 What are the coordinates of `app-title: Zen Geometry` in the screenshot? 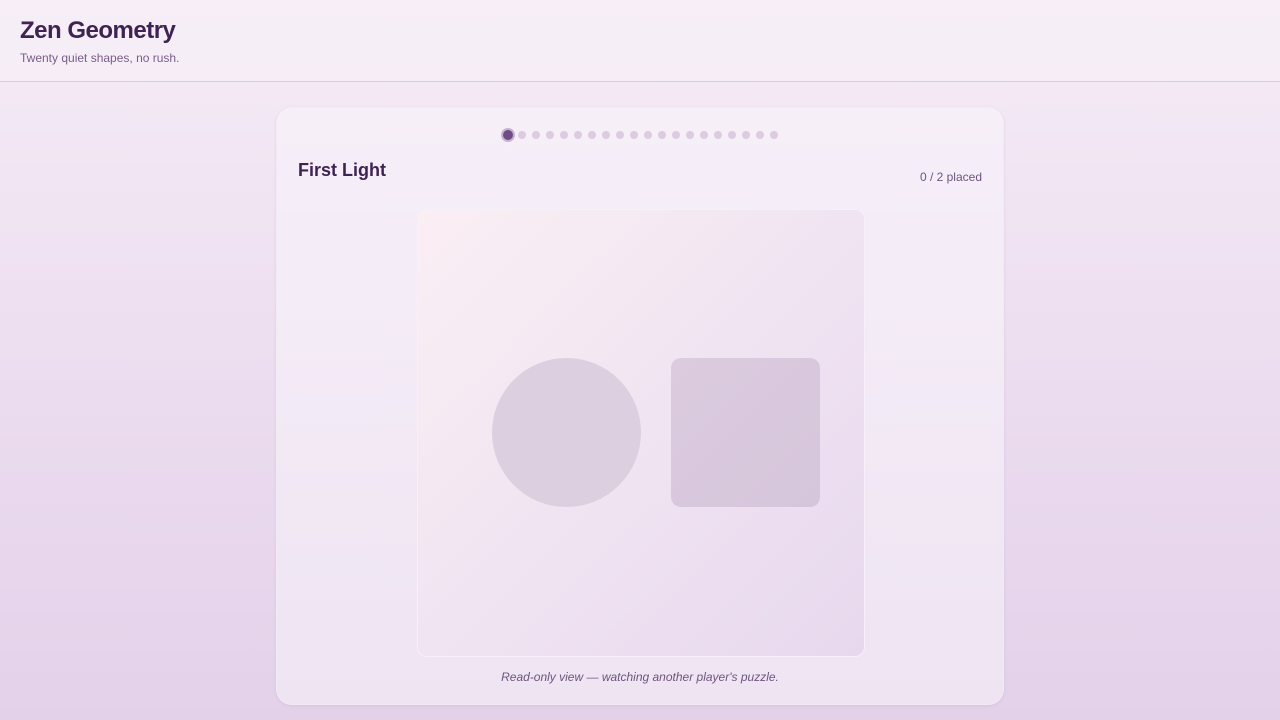 It's located at (98, 30).